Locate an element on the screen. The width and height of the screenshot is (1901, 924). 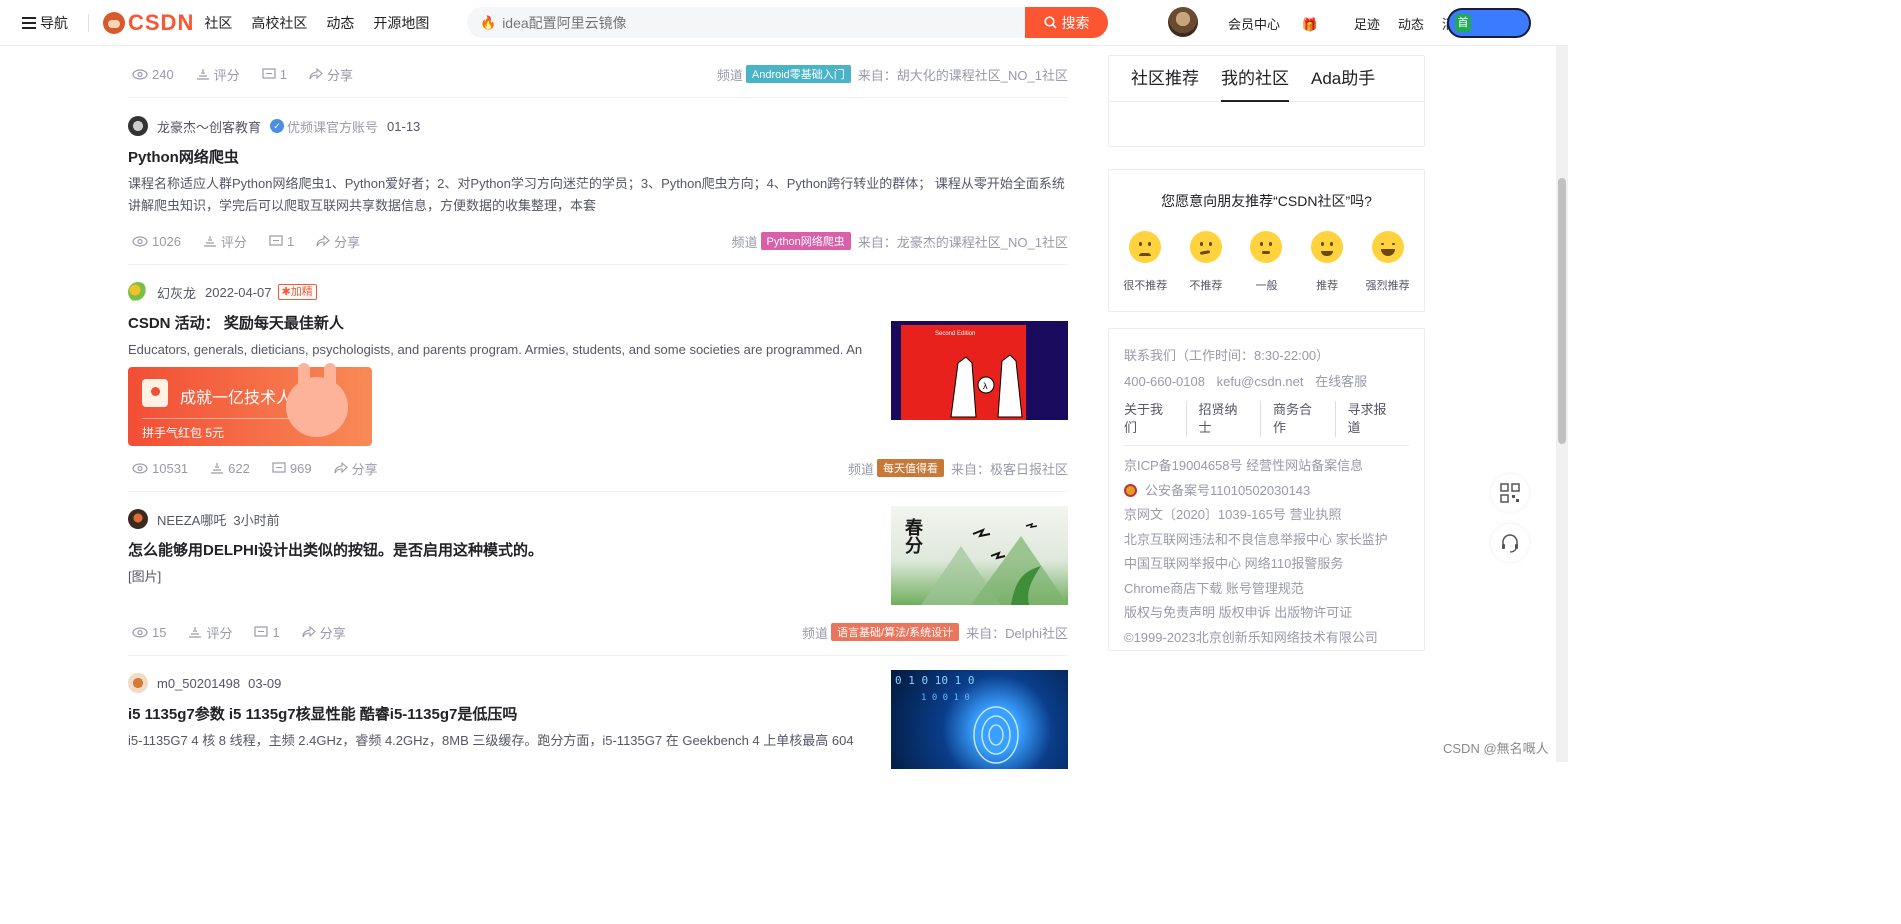
customer-service-button is located at coordinates (1510, 543).